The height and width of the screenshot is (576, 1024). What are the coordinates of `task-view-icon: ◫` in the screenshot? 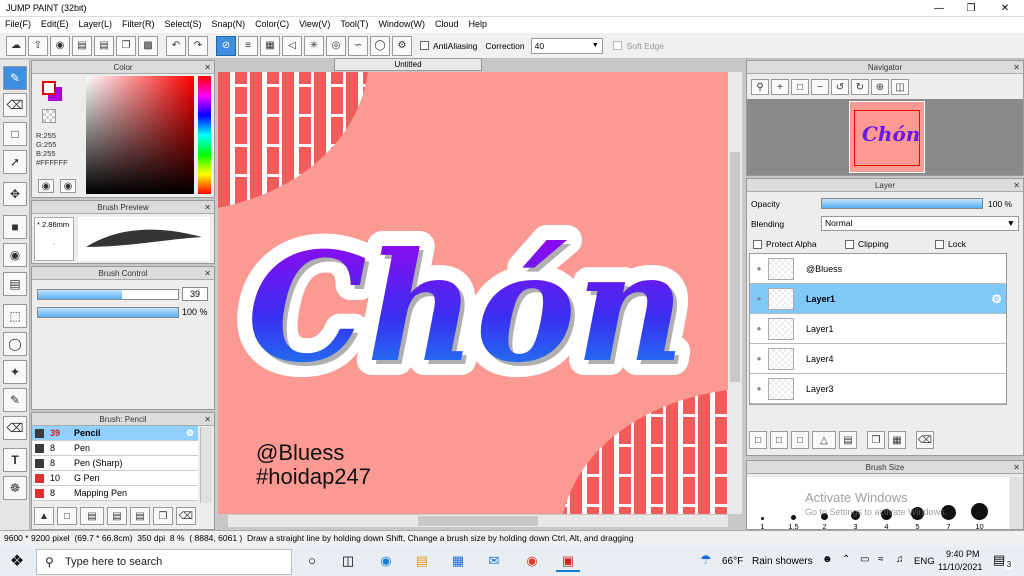 It's located at (348, 561).